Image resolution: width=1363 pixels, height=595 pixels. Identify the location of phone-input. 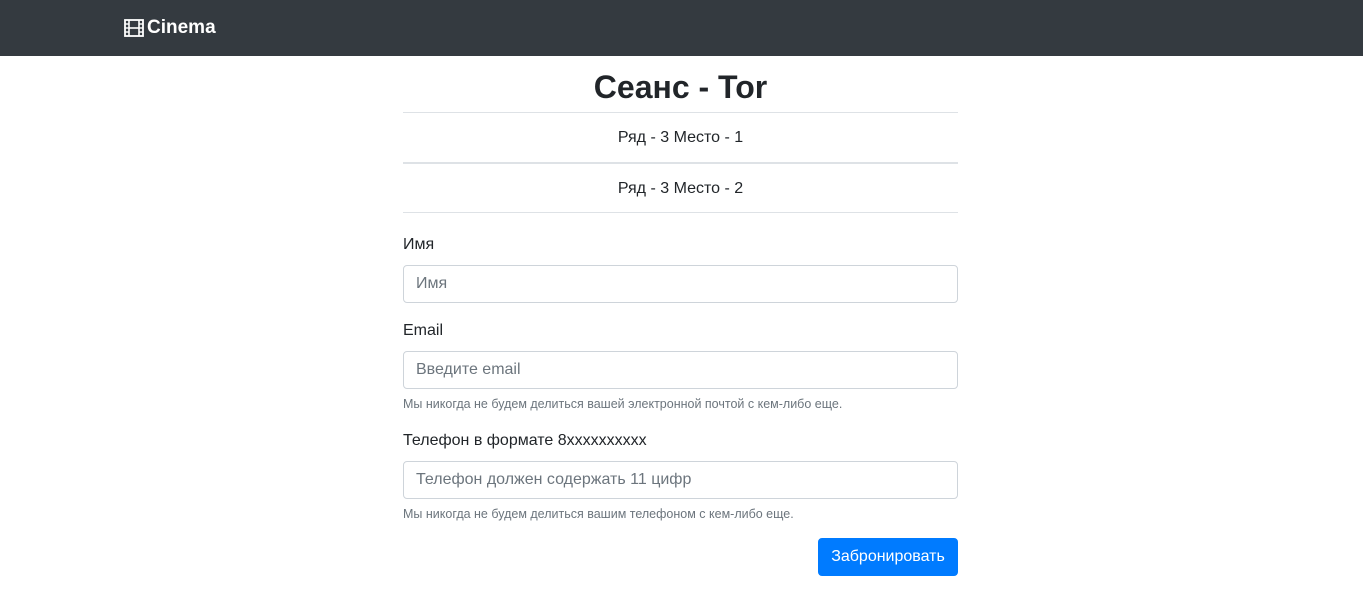
(680, 480).